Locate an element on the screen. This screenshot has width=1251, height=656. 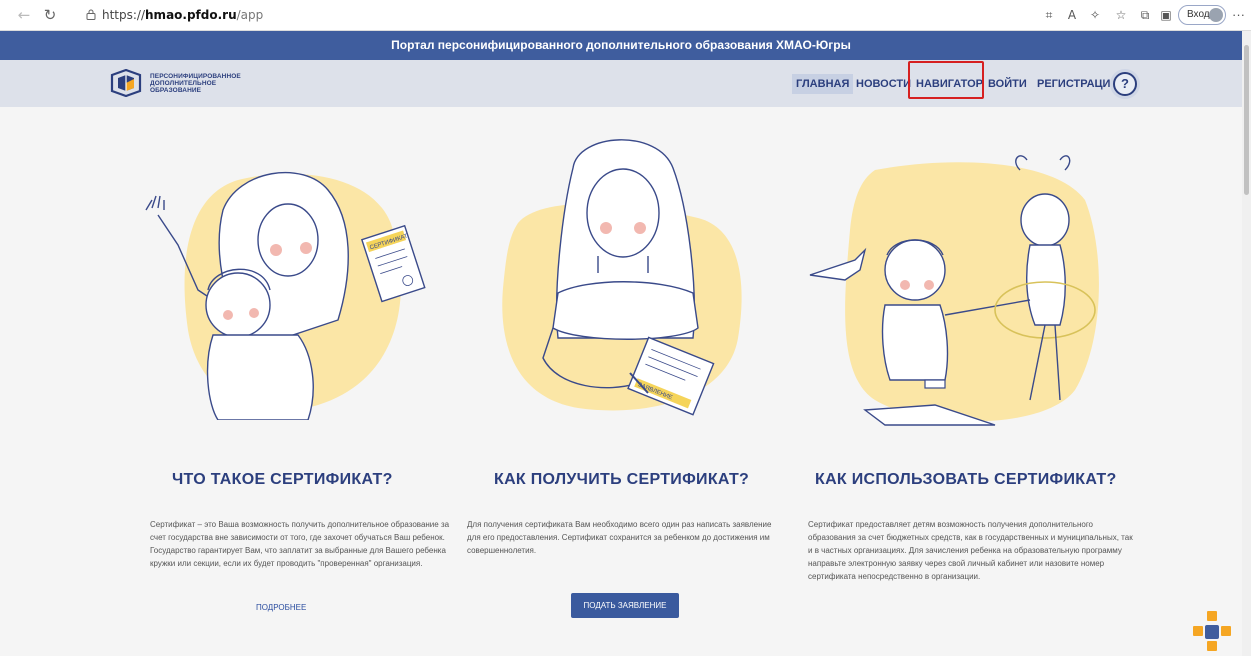
avatar-icon is located at coordinates (1216, 15).